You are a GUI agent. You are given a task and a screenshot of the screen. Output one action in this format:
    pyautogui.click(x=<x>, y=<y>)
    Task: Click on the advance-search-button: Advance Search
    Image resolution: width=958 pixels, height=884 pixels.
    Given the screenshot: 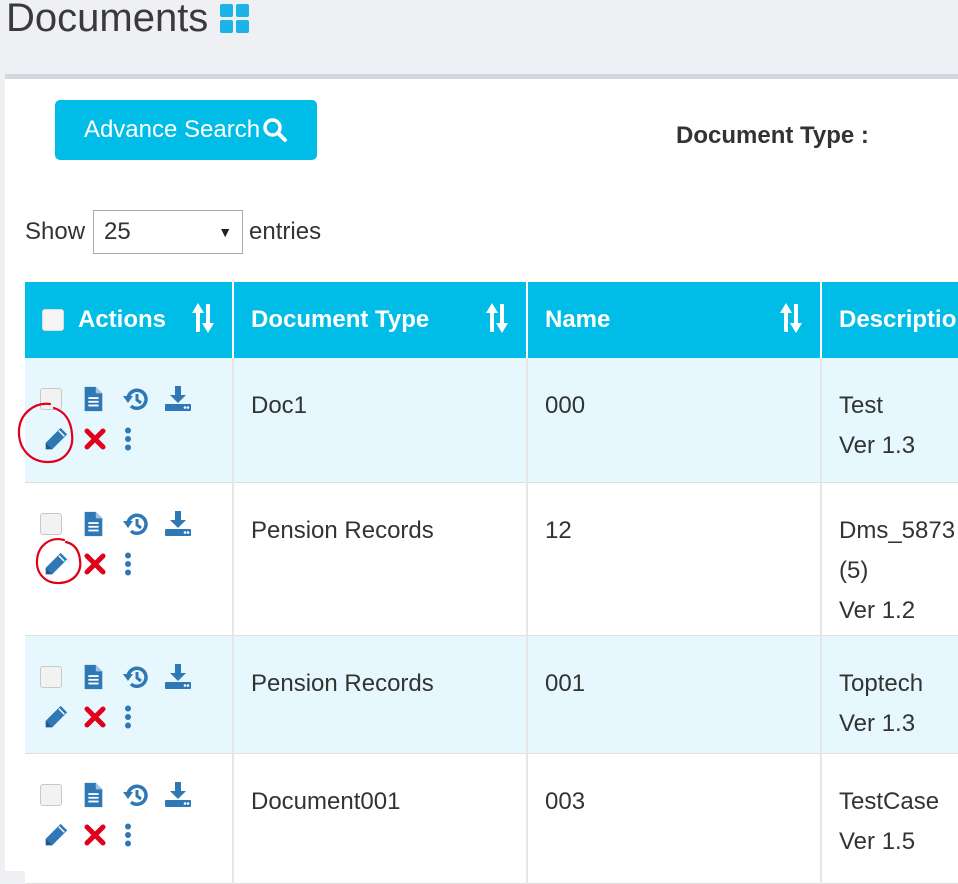 What is the action you would take?
    pyautogui.click(x=186, y=130)
    